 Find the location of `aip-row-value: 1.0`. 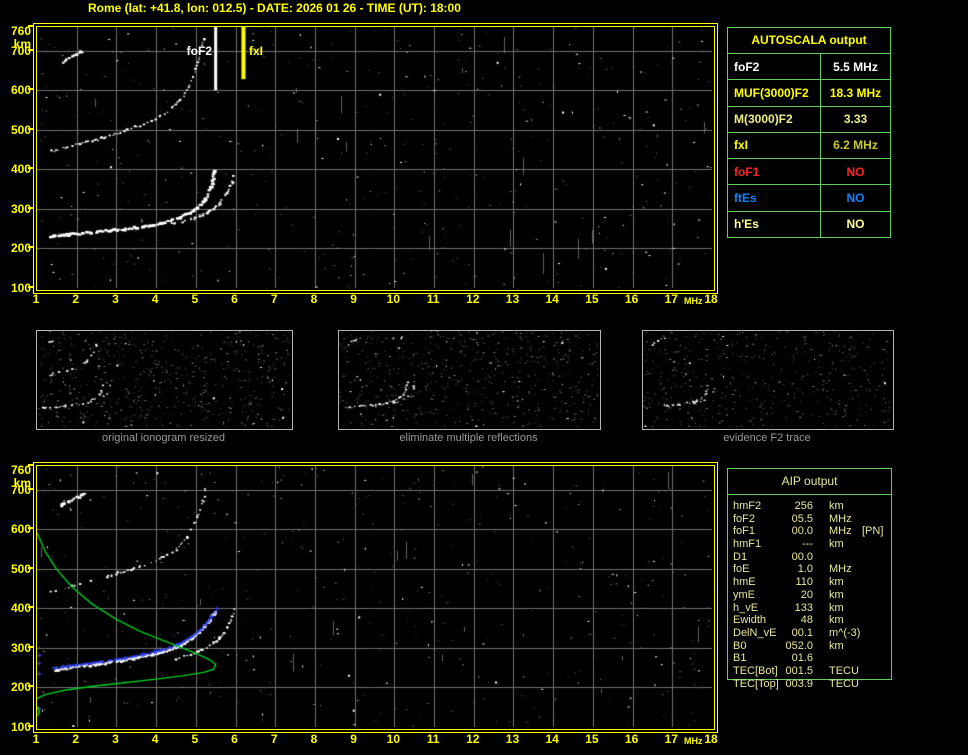

aip-row-value: 1.0 is located at coordinates (805, 569).